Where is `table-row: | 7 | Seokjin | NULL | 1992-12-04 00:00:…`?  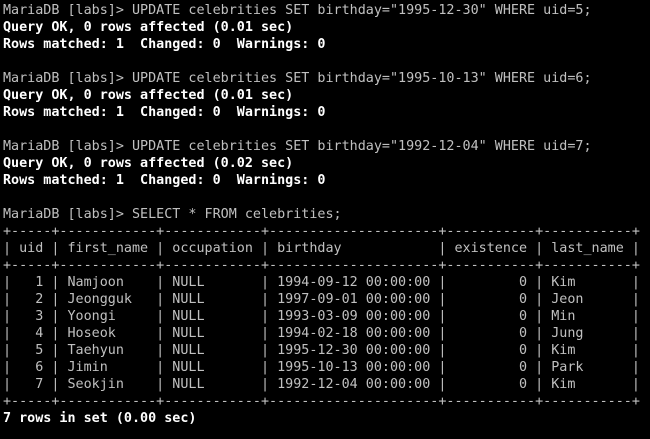 table-row: | 7 | Seokjin | NULL | 1992-12-04 00:00:… is located at coordinates (321, 384).